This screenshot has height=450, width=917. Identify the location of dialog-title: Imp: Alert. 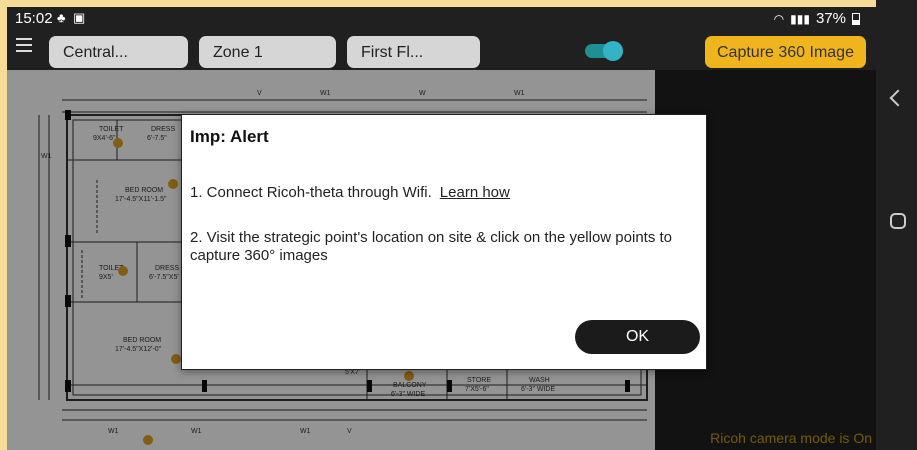
(229, 136).